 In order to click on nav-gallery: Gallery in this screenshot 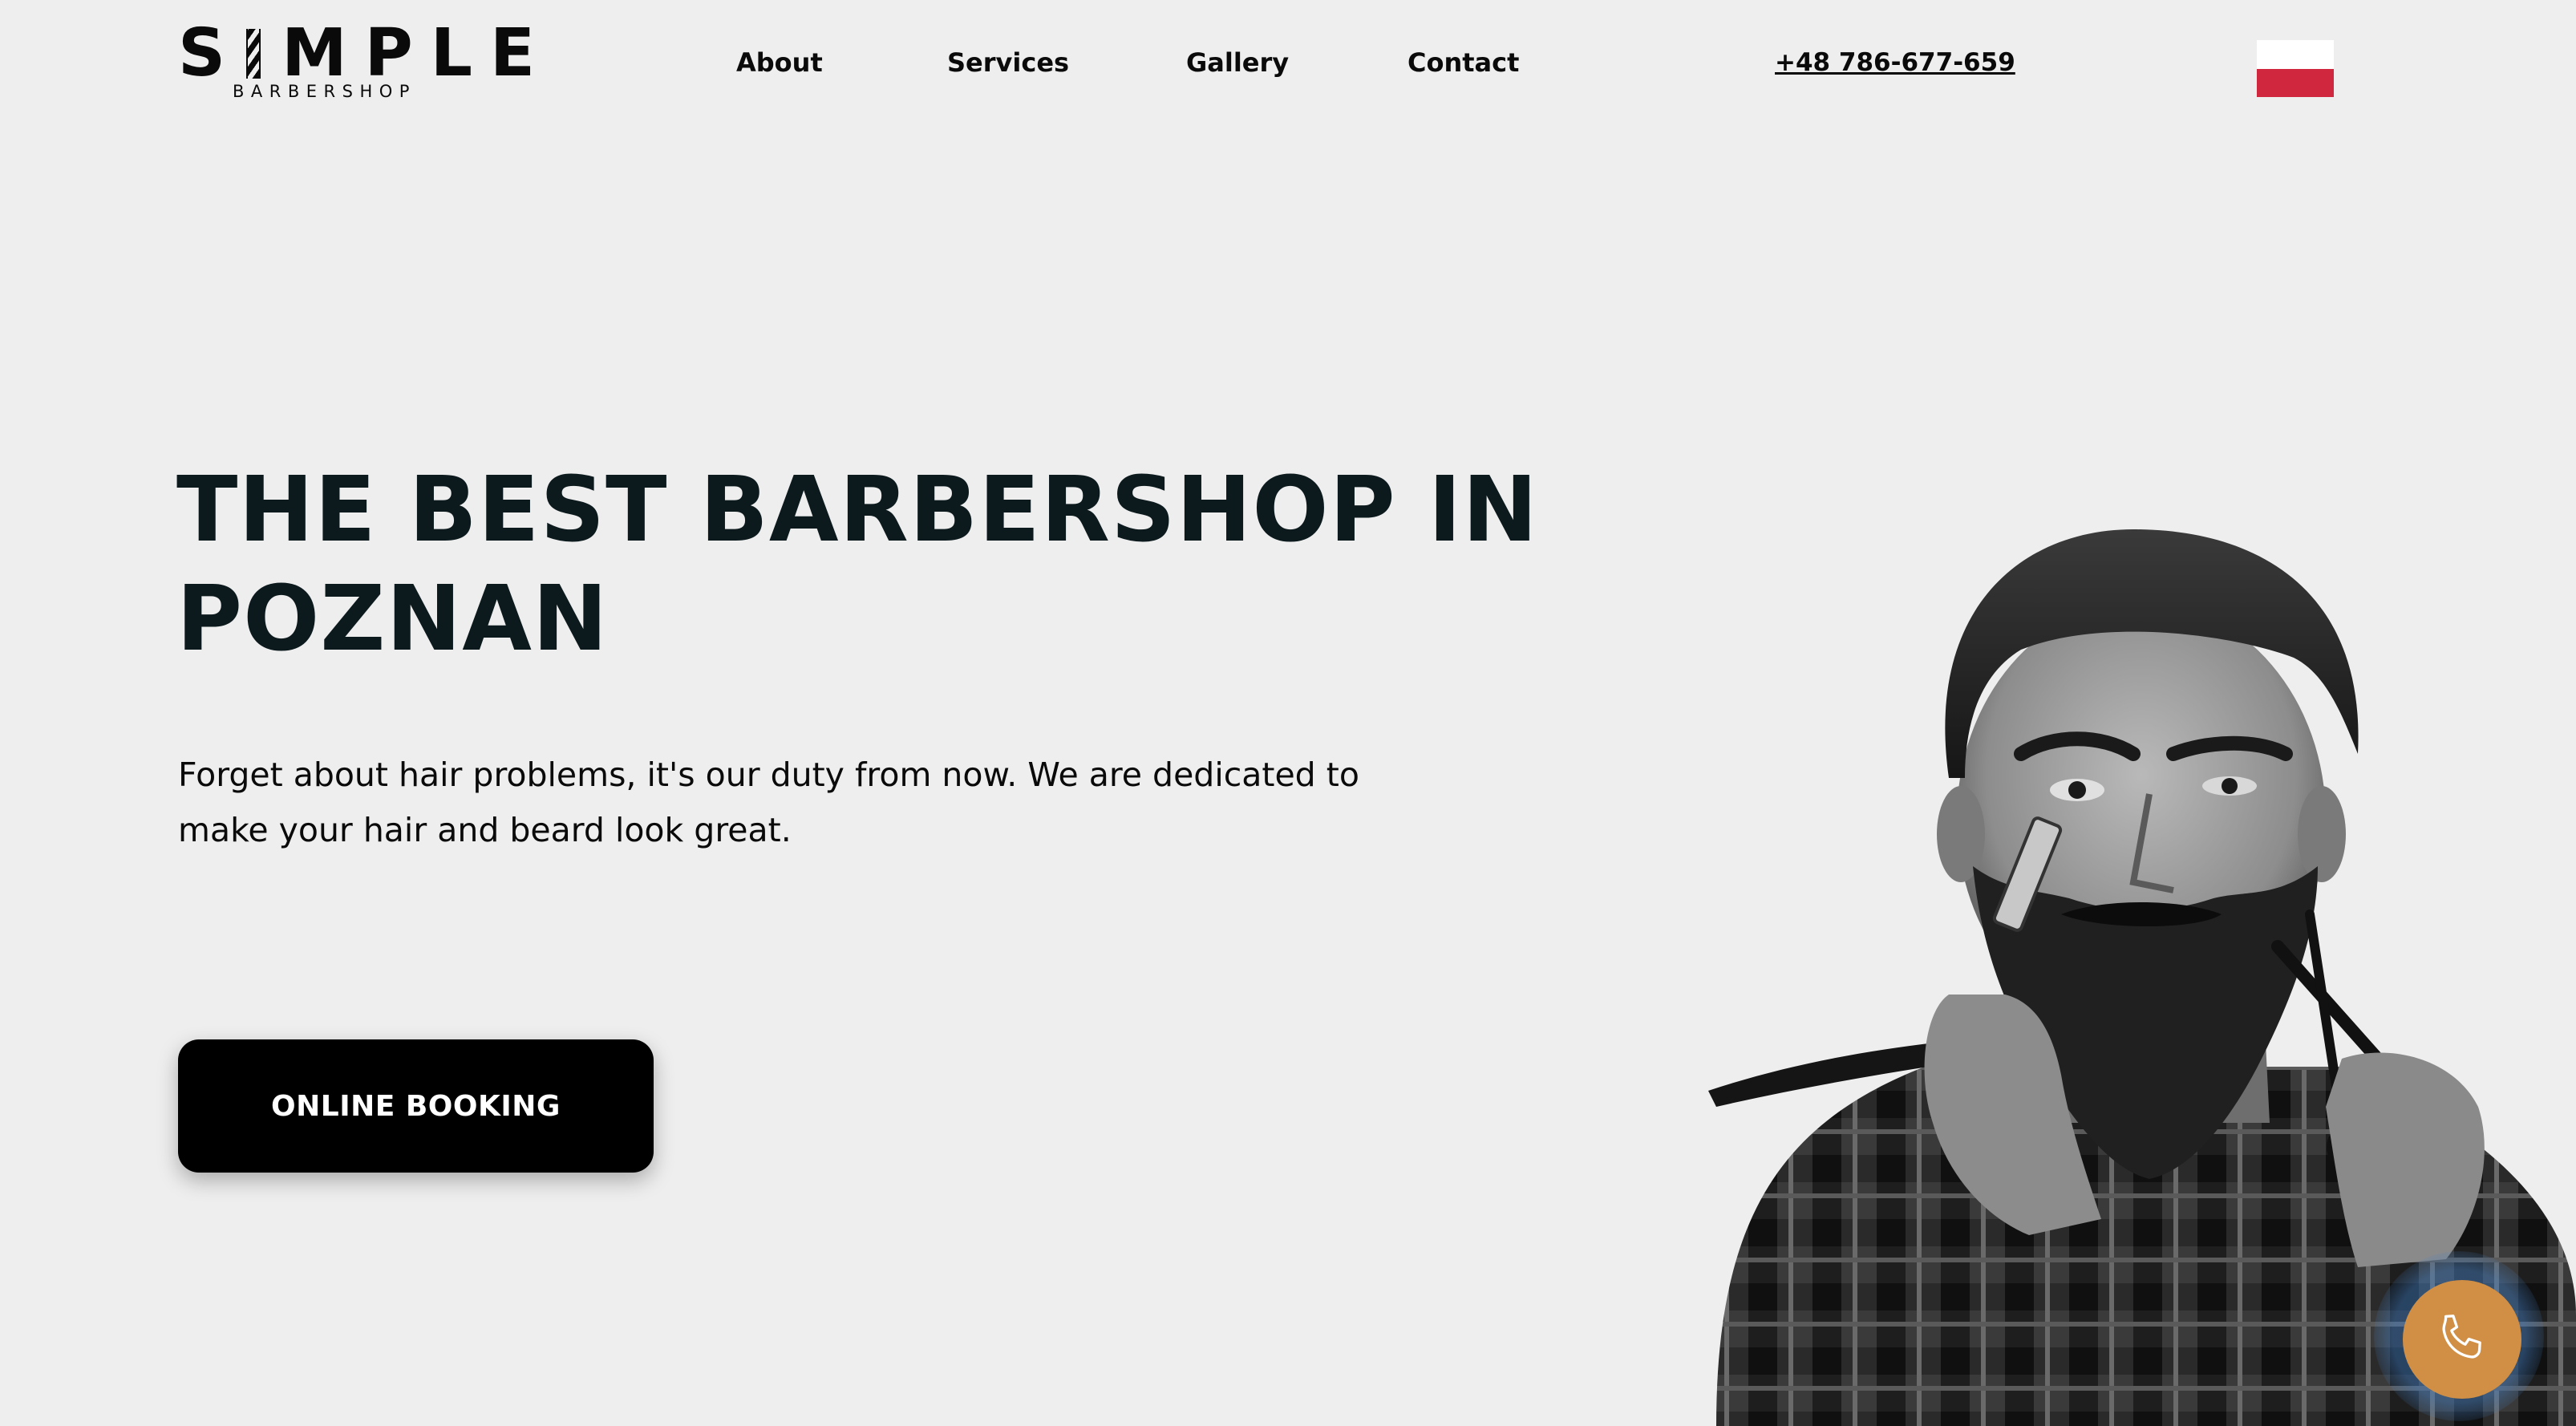, I will do `click(1237, 63)`.